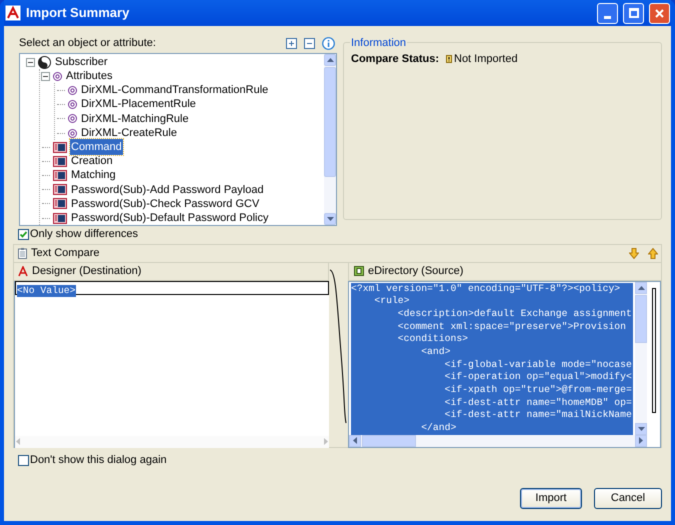 The width and height of the screenshot is (675, 525). I want to click on status-label: Compare Status:, so click(395, 59).